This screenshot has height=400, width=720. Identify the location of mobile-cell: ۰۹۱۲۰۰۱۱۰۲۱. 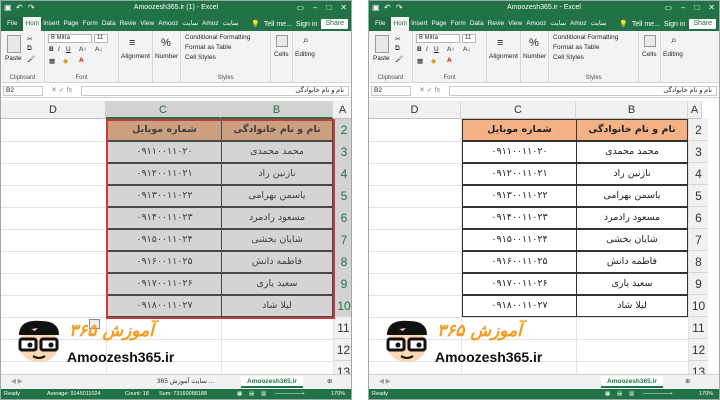
(164, 174).